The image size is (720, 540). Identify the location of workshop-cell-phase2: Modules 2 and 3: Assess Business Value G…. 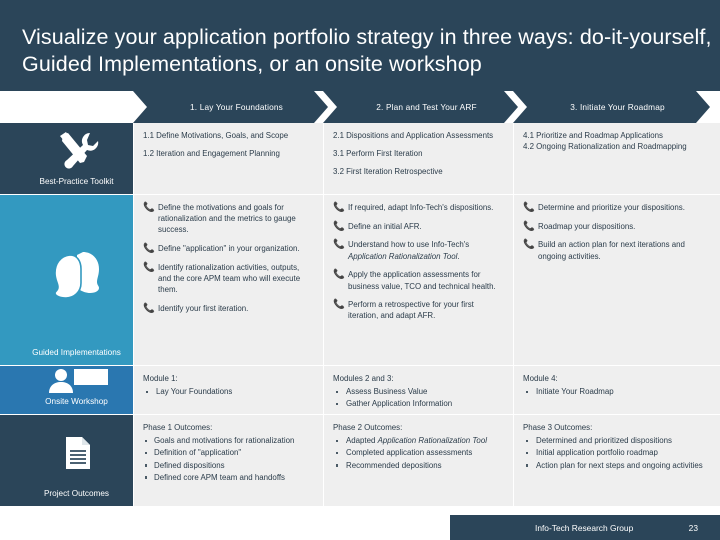
(418, 390).